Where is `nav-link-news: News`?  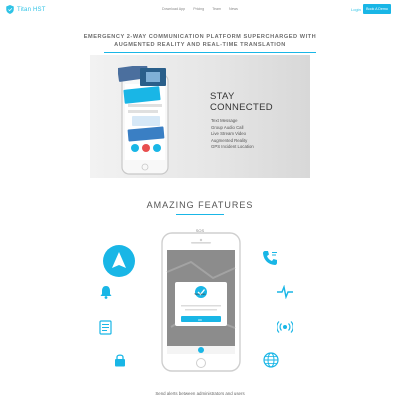 nav-link-news: News is located at coordinates (233, 9).